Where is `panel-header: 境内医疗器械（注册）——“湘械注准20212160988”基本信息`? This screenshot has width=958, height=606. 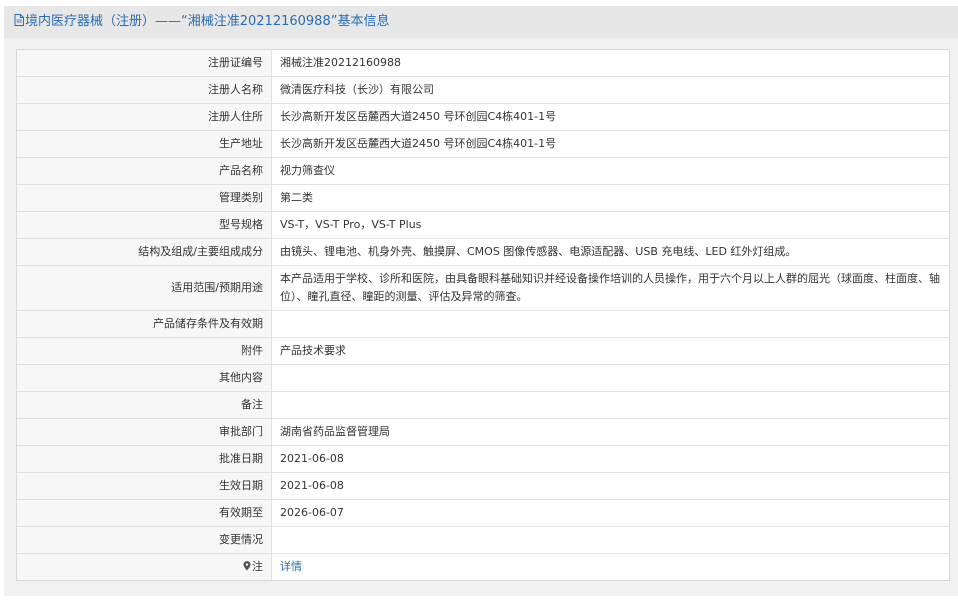 panel-header: 境内医疗器械（注册）——“湘械注准20212160988”基本信息 is located at coordinates (481, 22).